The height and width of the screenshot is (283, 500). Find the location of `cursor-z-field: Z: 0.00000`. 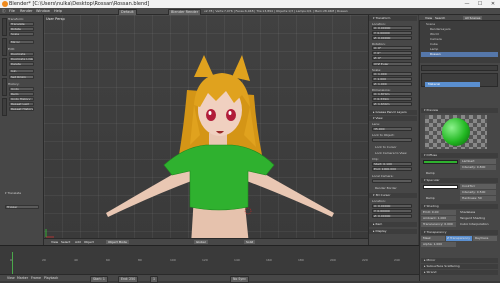

cursor-z-field: Z: 0.00000 is located at coordinates (392, 216).